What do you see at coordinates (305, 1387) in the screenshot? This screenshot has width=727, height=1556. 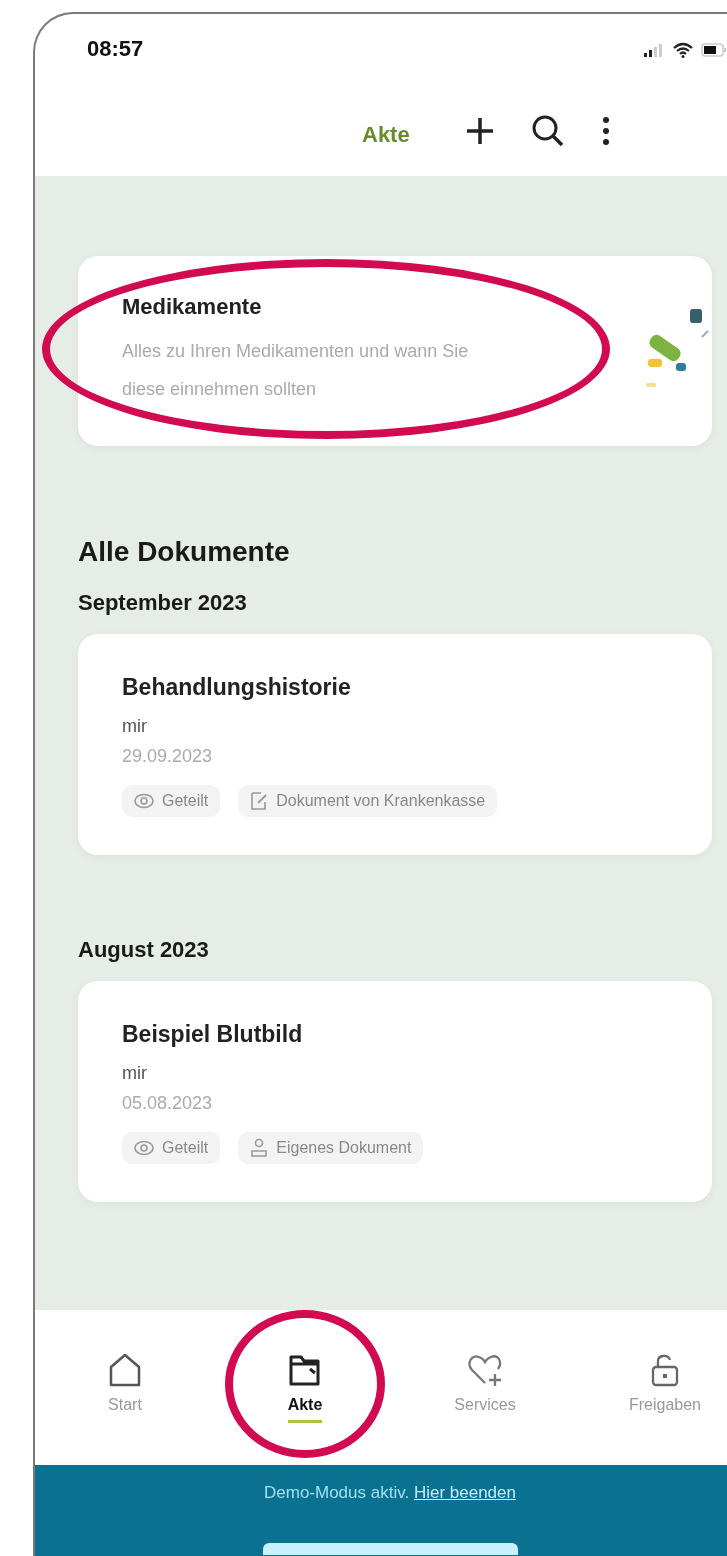 I see `nav-tab: Akte` at bounding box center [305, 1387].